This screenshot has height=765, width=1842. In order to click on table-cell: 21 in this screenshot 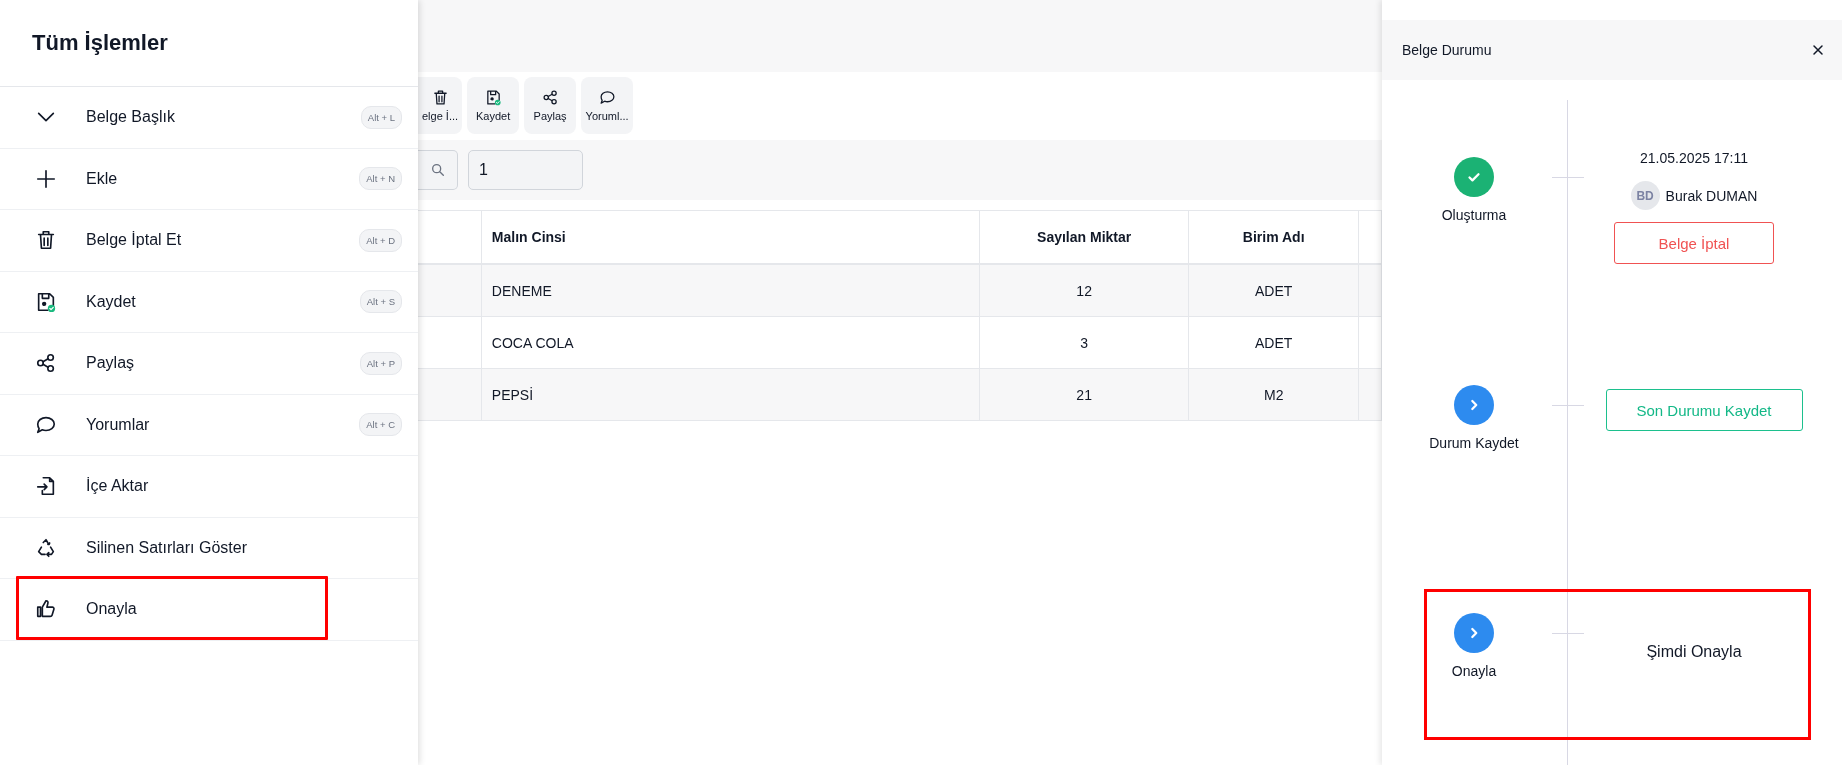, I will do `click(1084, 394)`.